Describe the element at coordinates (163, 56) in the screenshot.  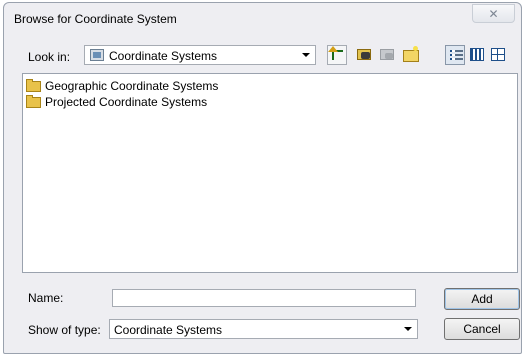
I see `look-in-value: Coordinate Systems` at that location.